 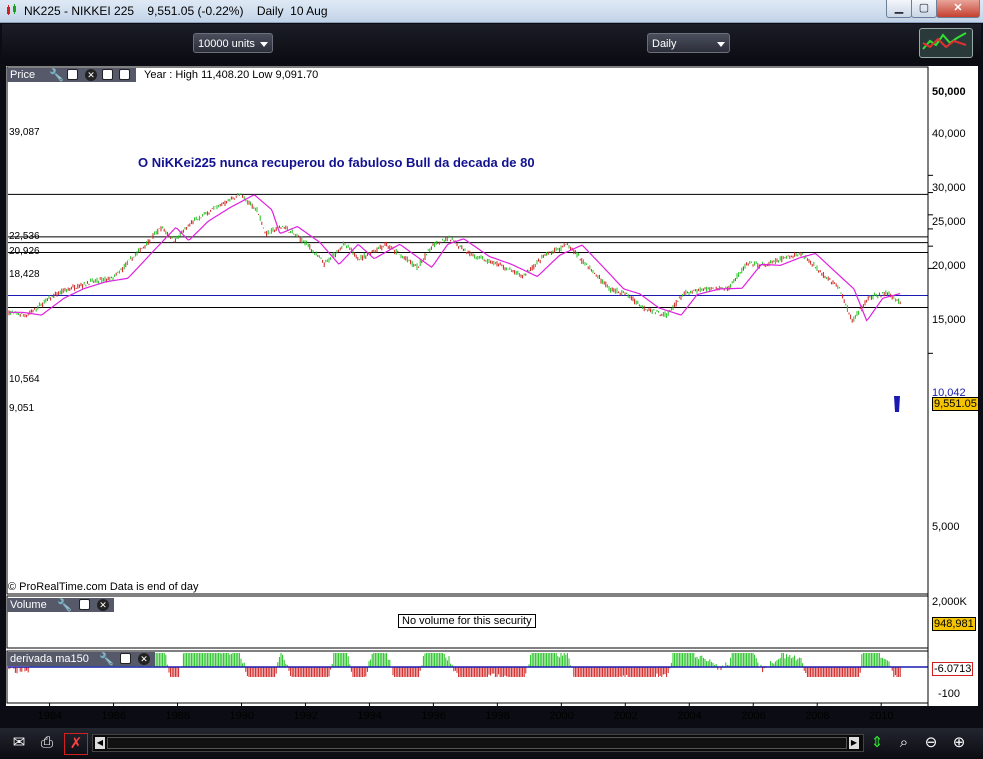 What do you see at coordinates (107, 74) in the screenshot?
I see `download-icon` at bounding box center [107, 74].